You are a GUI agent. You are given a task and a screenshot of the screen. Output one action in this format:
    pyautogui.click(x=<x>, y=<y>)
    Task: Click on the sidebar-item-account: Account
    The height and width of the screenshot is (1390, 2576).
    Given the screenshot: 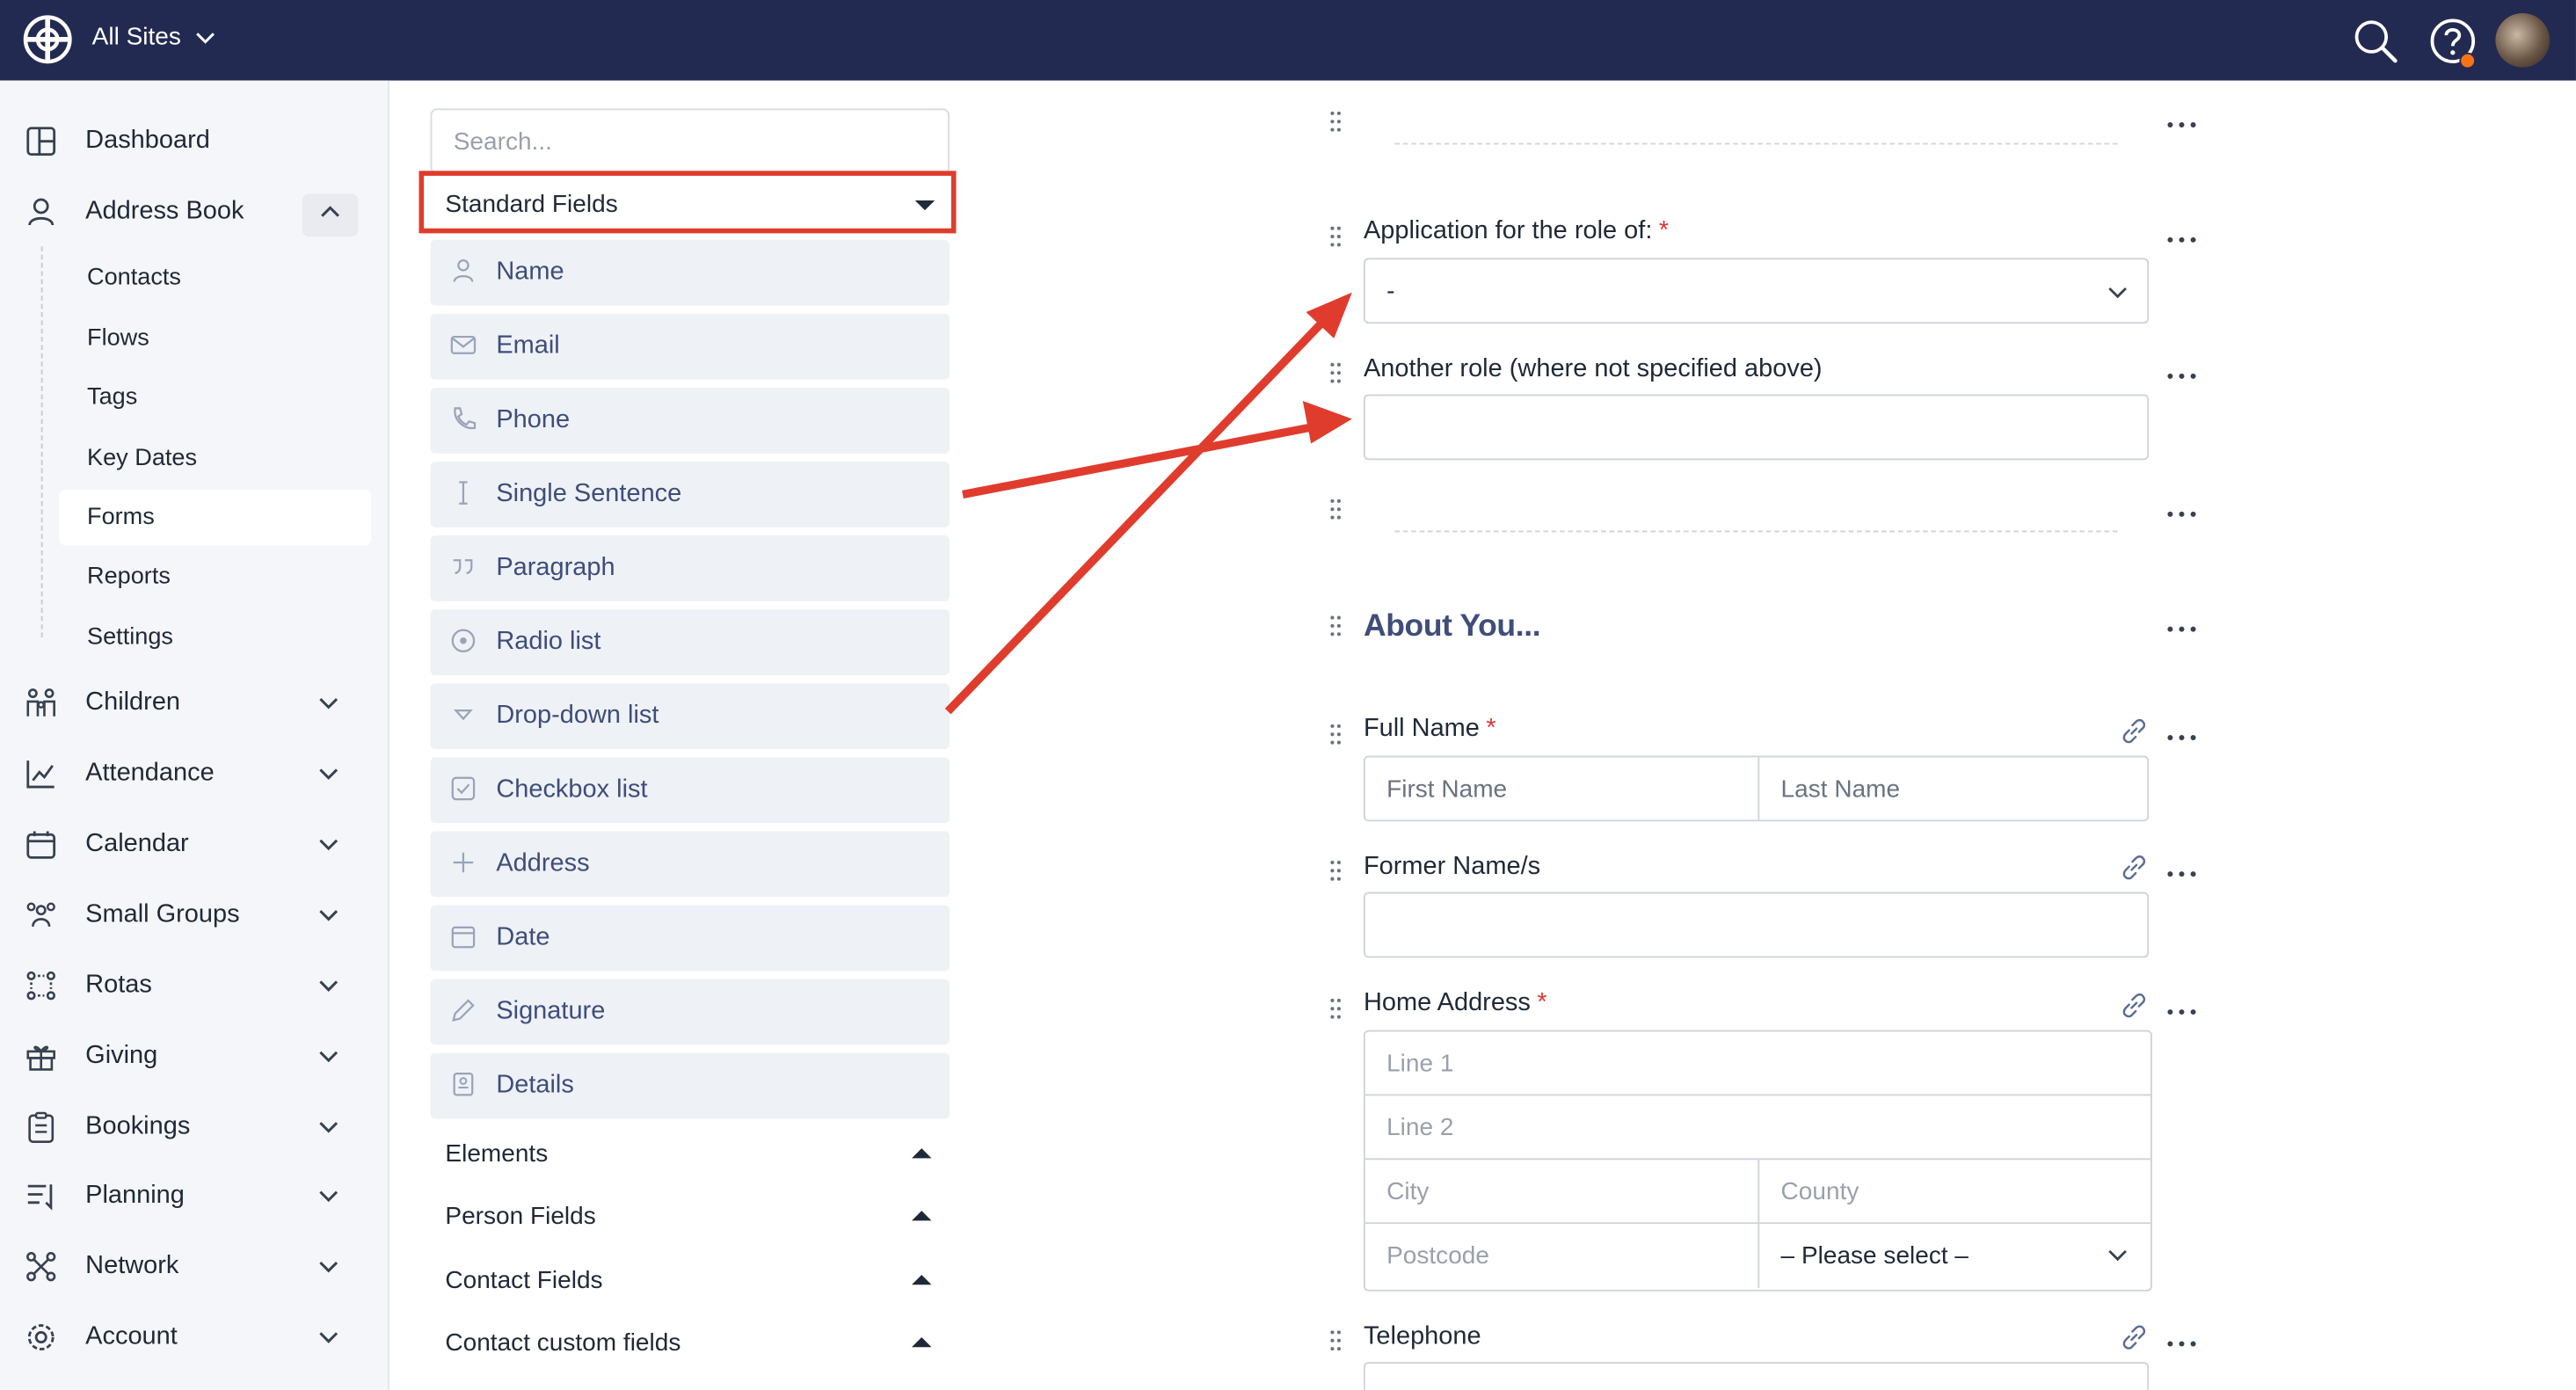 What is the action you would take?
    pyautogui.click(x=194, y=1337)
    